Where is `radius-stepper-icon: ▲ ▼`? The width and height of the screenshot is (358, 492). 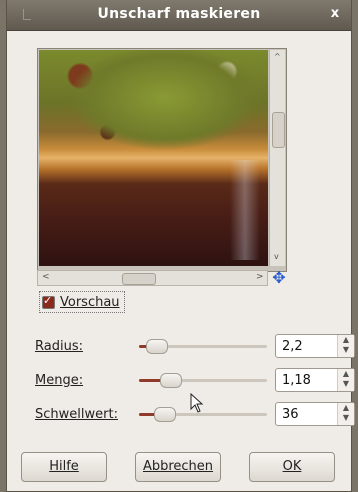 radius-stepper-icon: ▲ ▼ is located at coordinates (345, 346).